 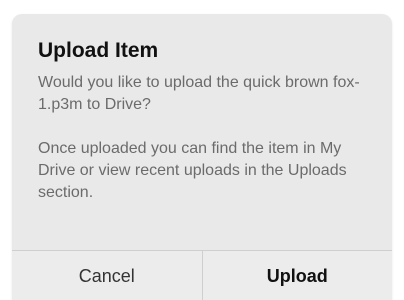 I want to click on dialog-title: Upload Item, so click(x=98, y=50).